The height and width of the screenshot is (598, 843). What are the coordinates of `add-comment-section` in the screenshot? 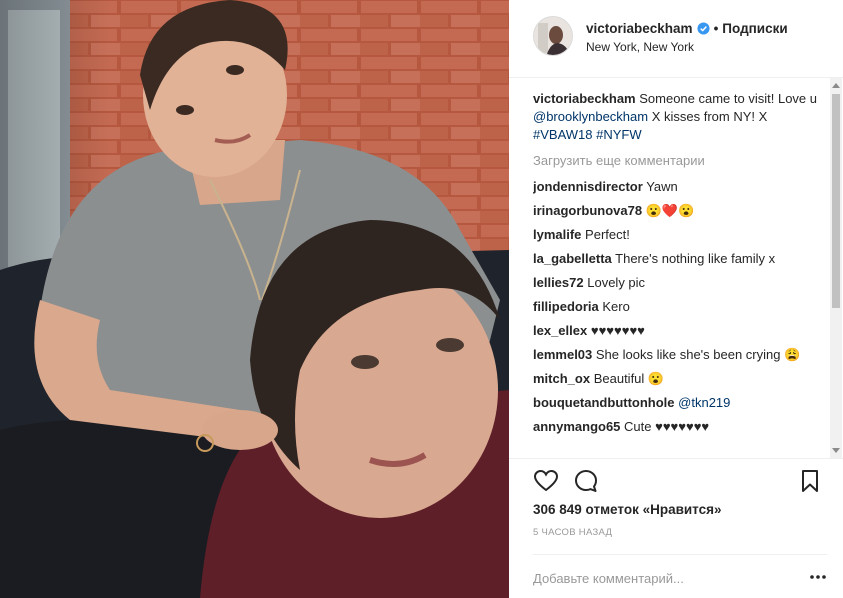 It's located at (680, 576).